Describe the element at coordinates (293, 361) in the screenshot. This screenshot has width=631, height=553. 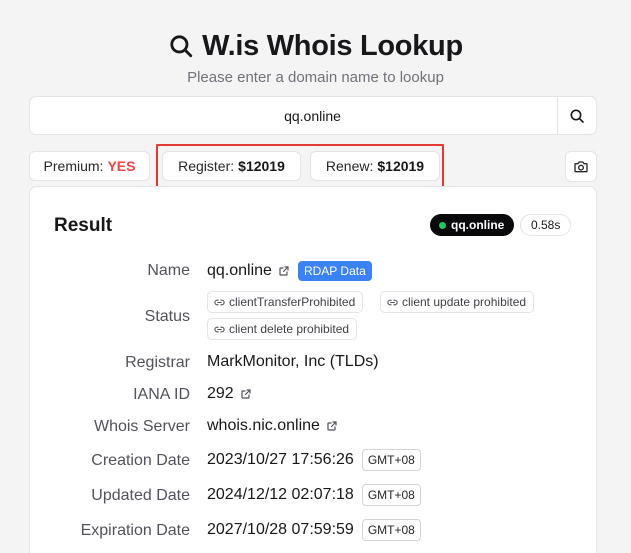
I see `registrar-value: MarkMonitor, Inc (TLDs)` at that location.